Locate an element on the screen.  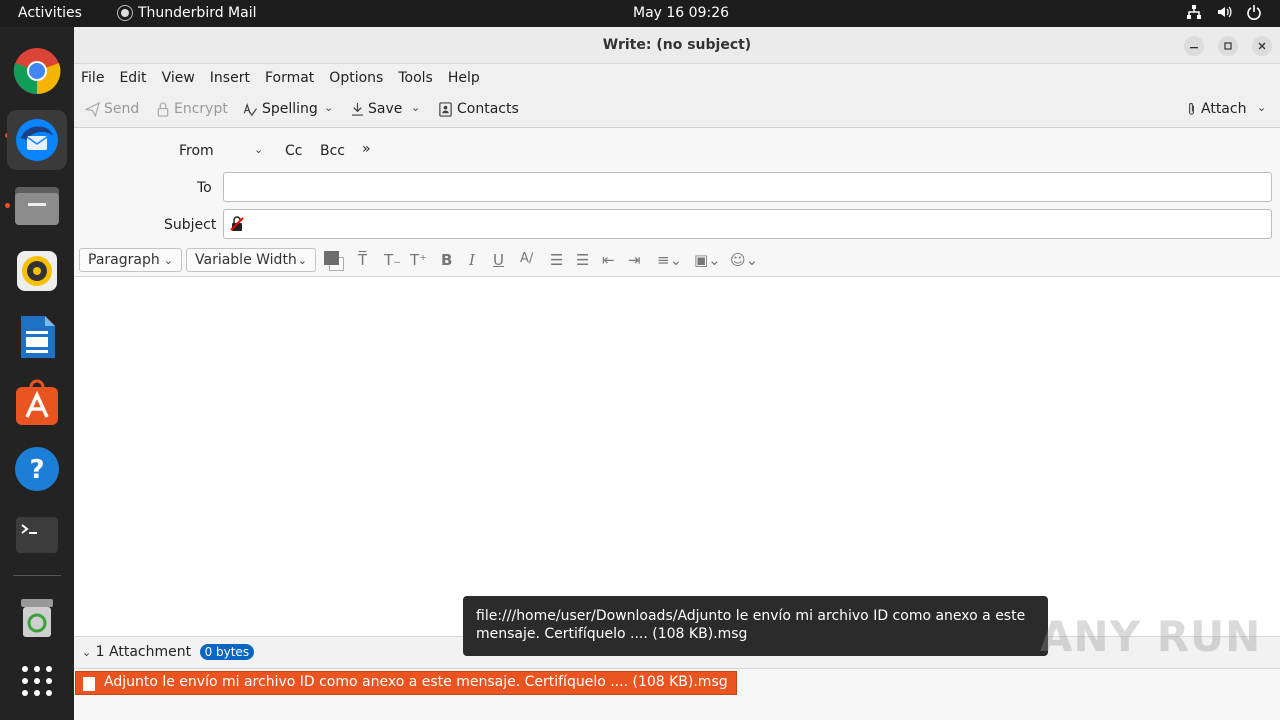
font-size-reset-icon: T̅ is located at coordinates (362, 260).